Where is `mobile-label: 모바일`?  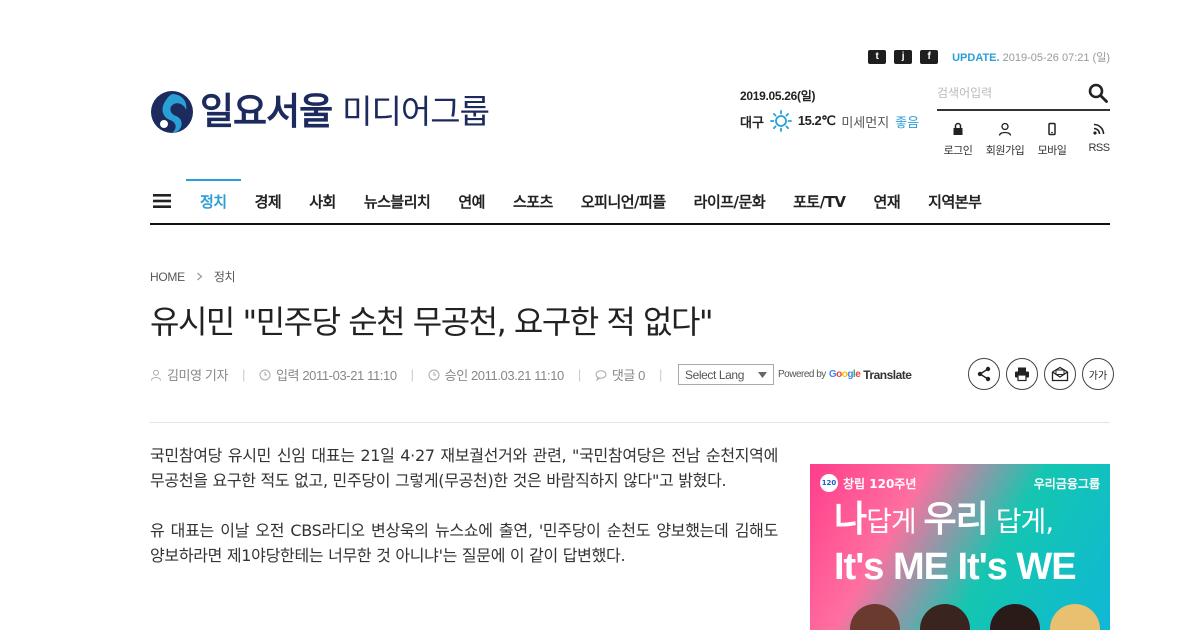 mobile-label: 모바일 is located at coordinates (1052, 151).